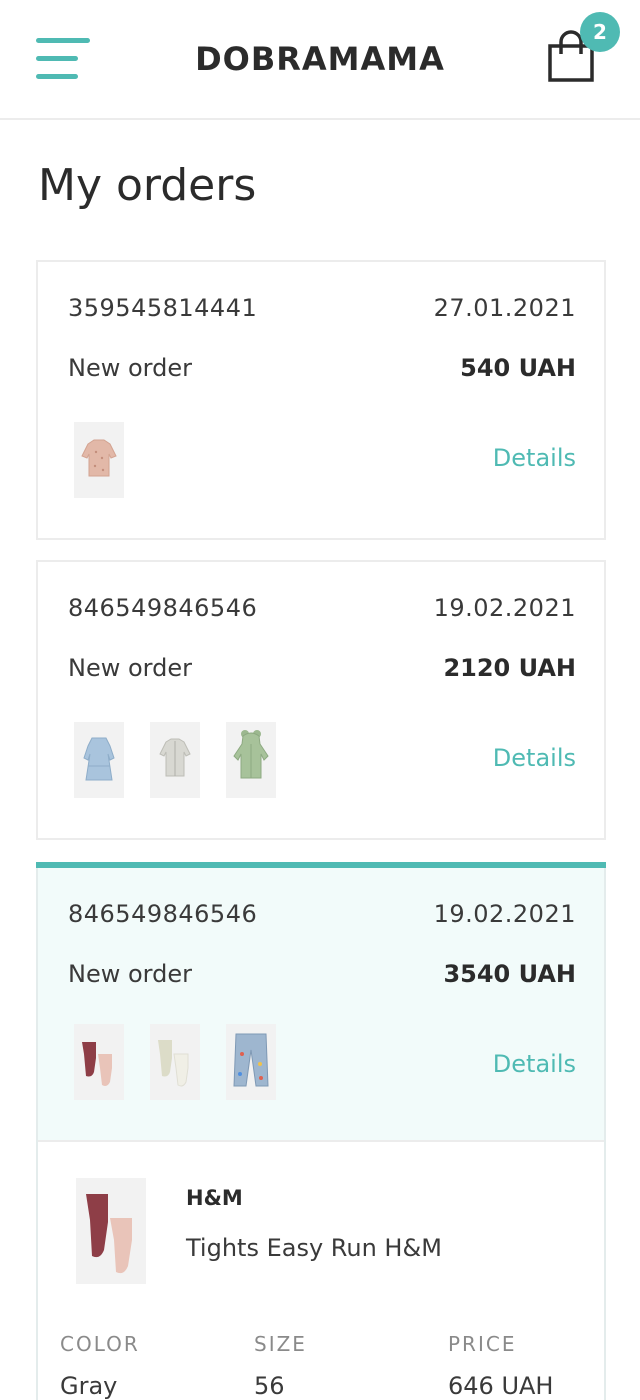 This screenshot has height=1400, width=640. Describe the element at coordinates (111, 1231) in the screenshot. I see `item-thumbnail` at that location.